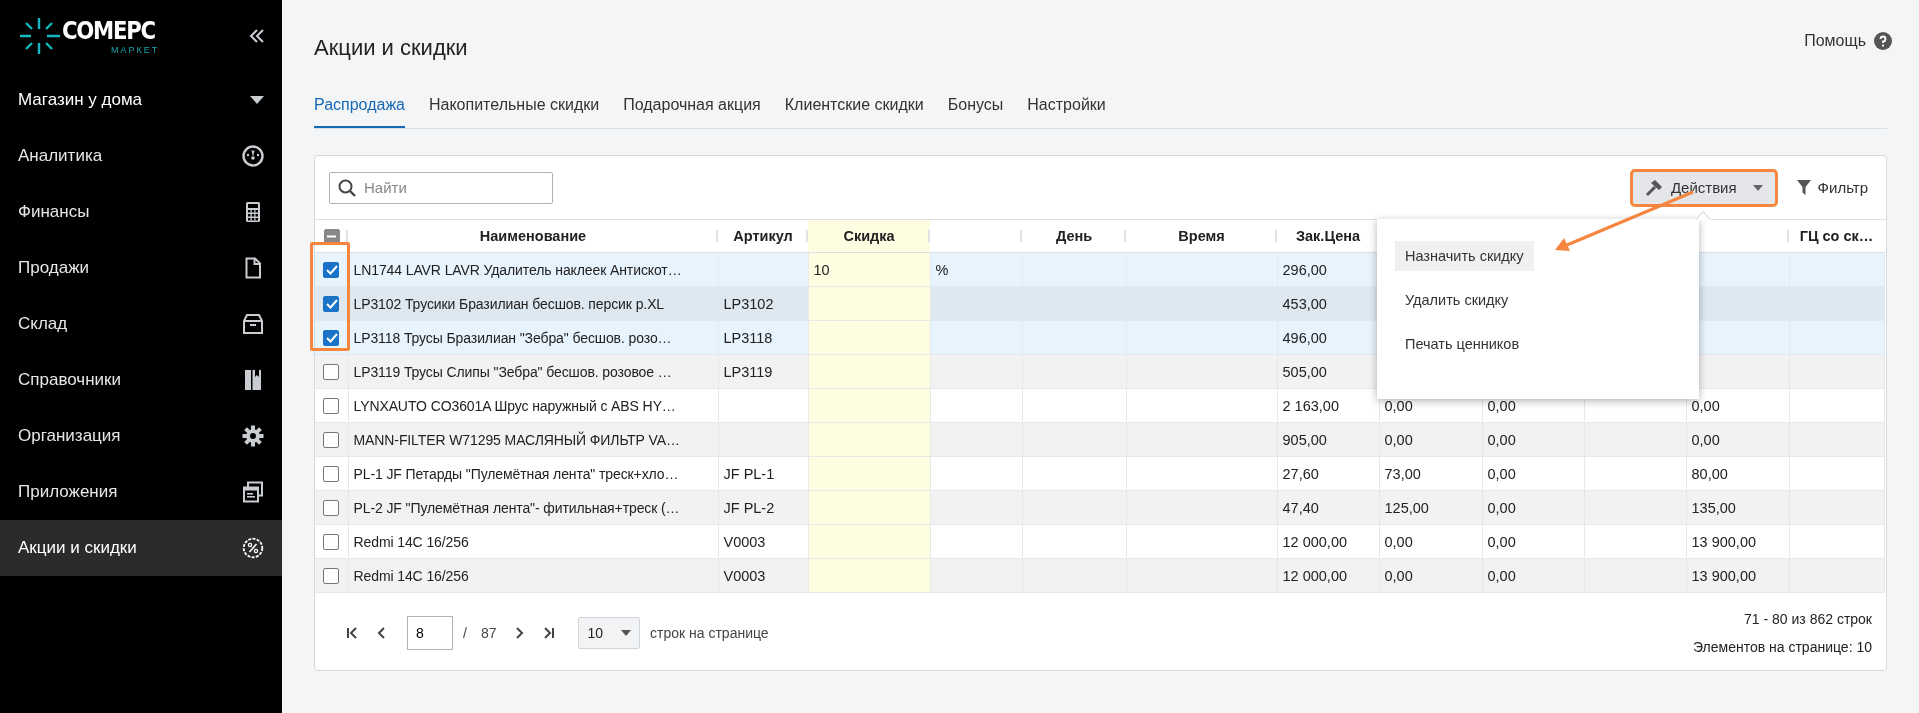  Describe the element at coordinates (441, 187) in the screenshot. I see `search-field: Найти` at that location.